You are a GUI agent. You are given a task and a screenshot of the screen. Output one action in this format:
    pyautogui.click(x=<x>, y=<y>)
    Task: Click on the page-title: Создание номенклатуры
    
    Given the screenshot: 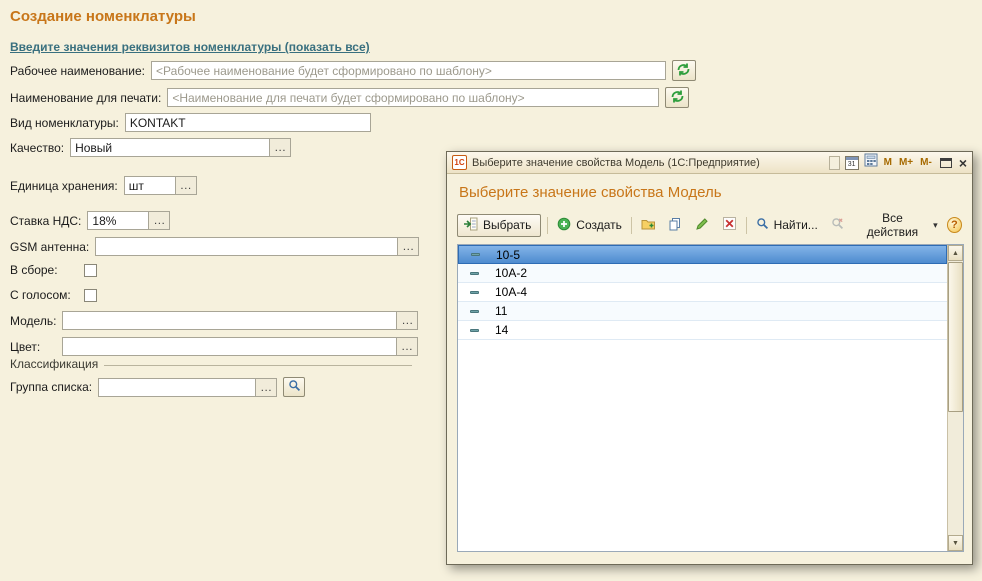 What is the action you would take?
    pyautogui.click(x=103, y=16)
    